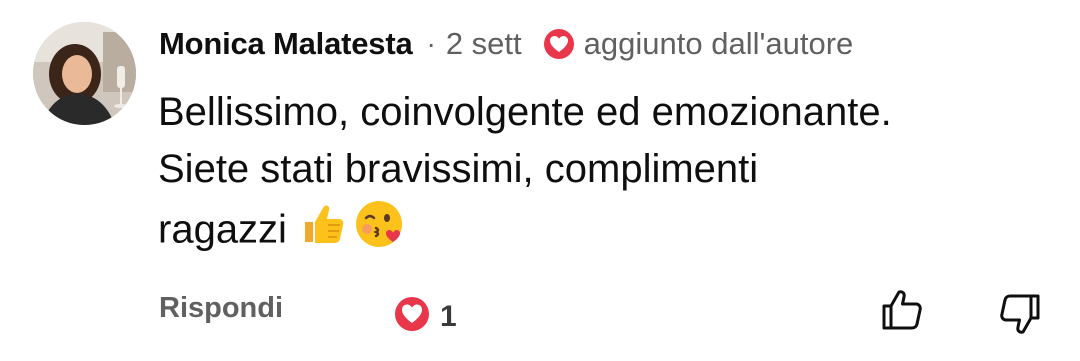  Describe the element at coordinates (323, 232) in the screenshot. I see `thumbs-up-emoji-icon` at that location.